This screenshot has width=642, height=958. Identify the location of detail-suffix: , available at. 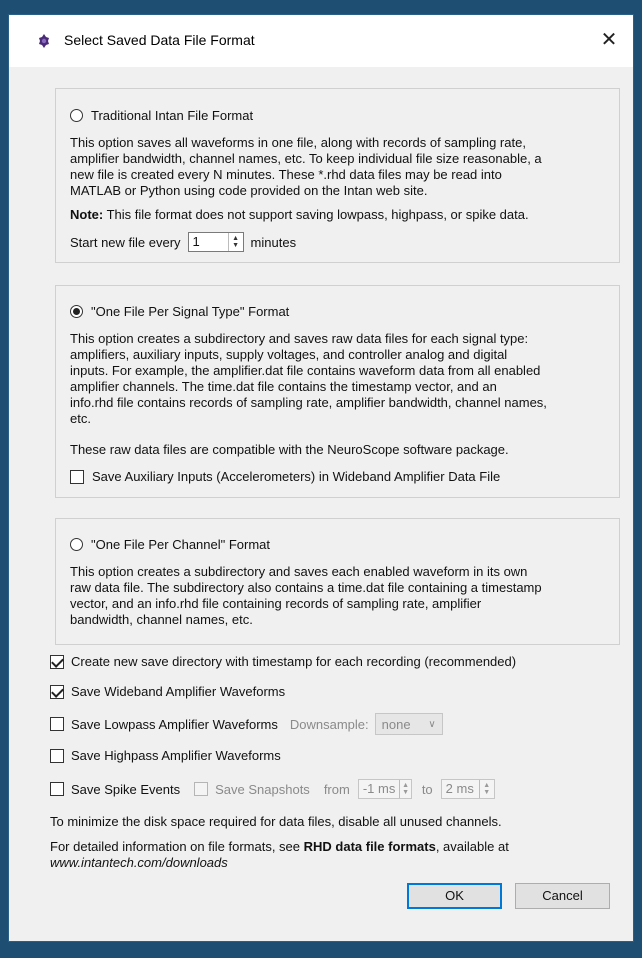
(472, 846).